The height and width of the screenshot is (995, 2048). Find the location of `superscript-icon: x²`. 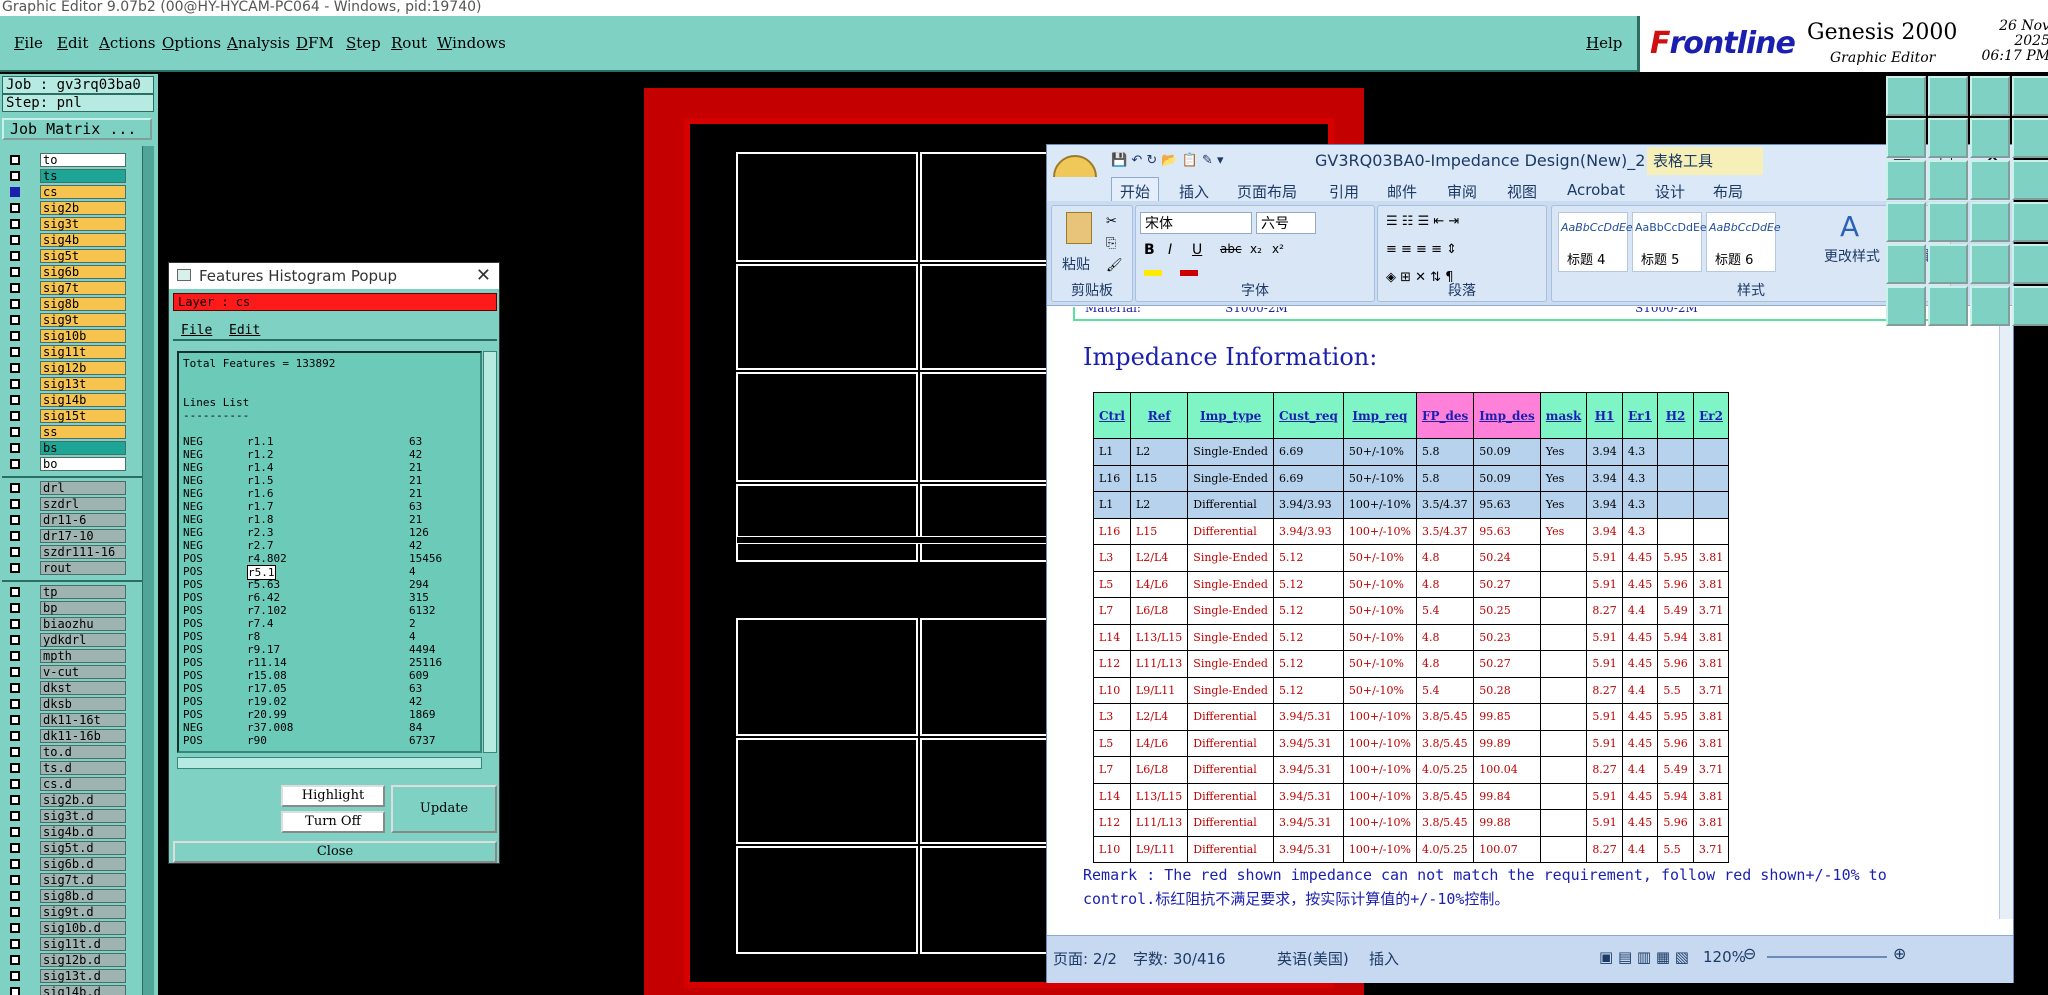

superscript-icon: x² is located at coordinates (1278, 249).